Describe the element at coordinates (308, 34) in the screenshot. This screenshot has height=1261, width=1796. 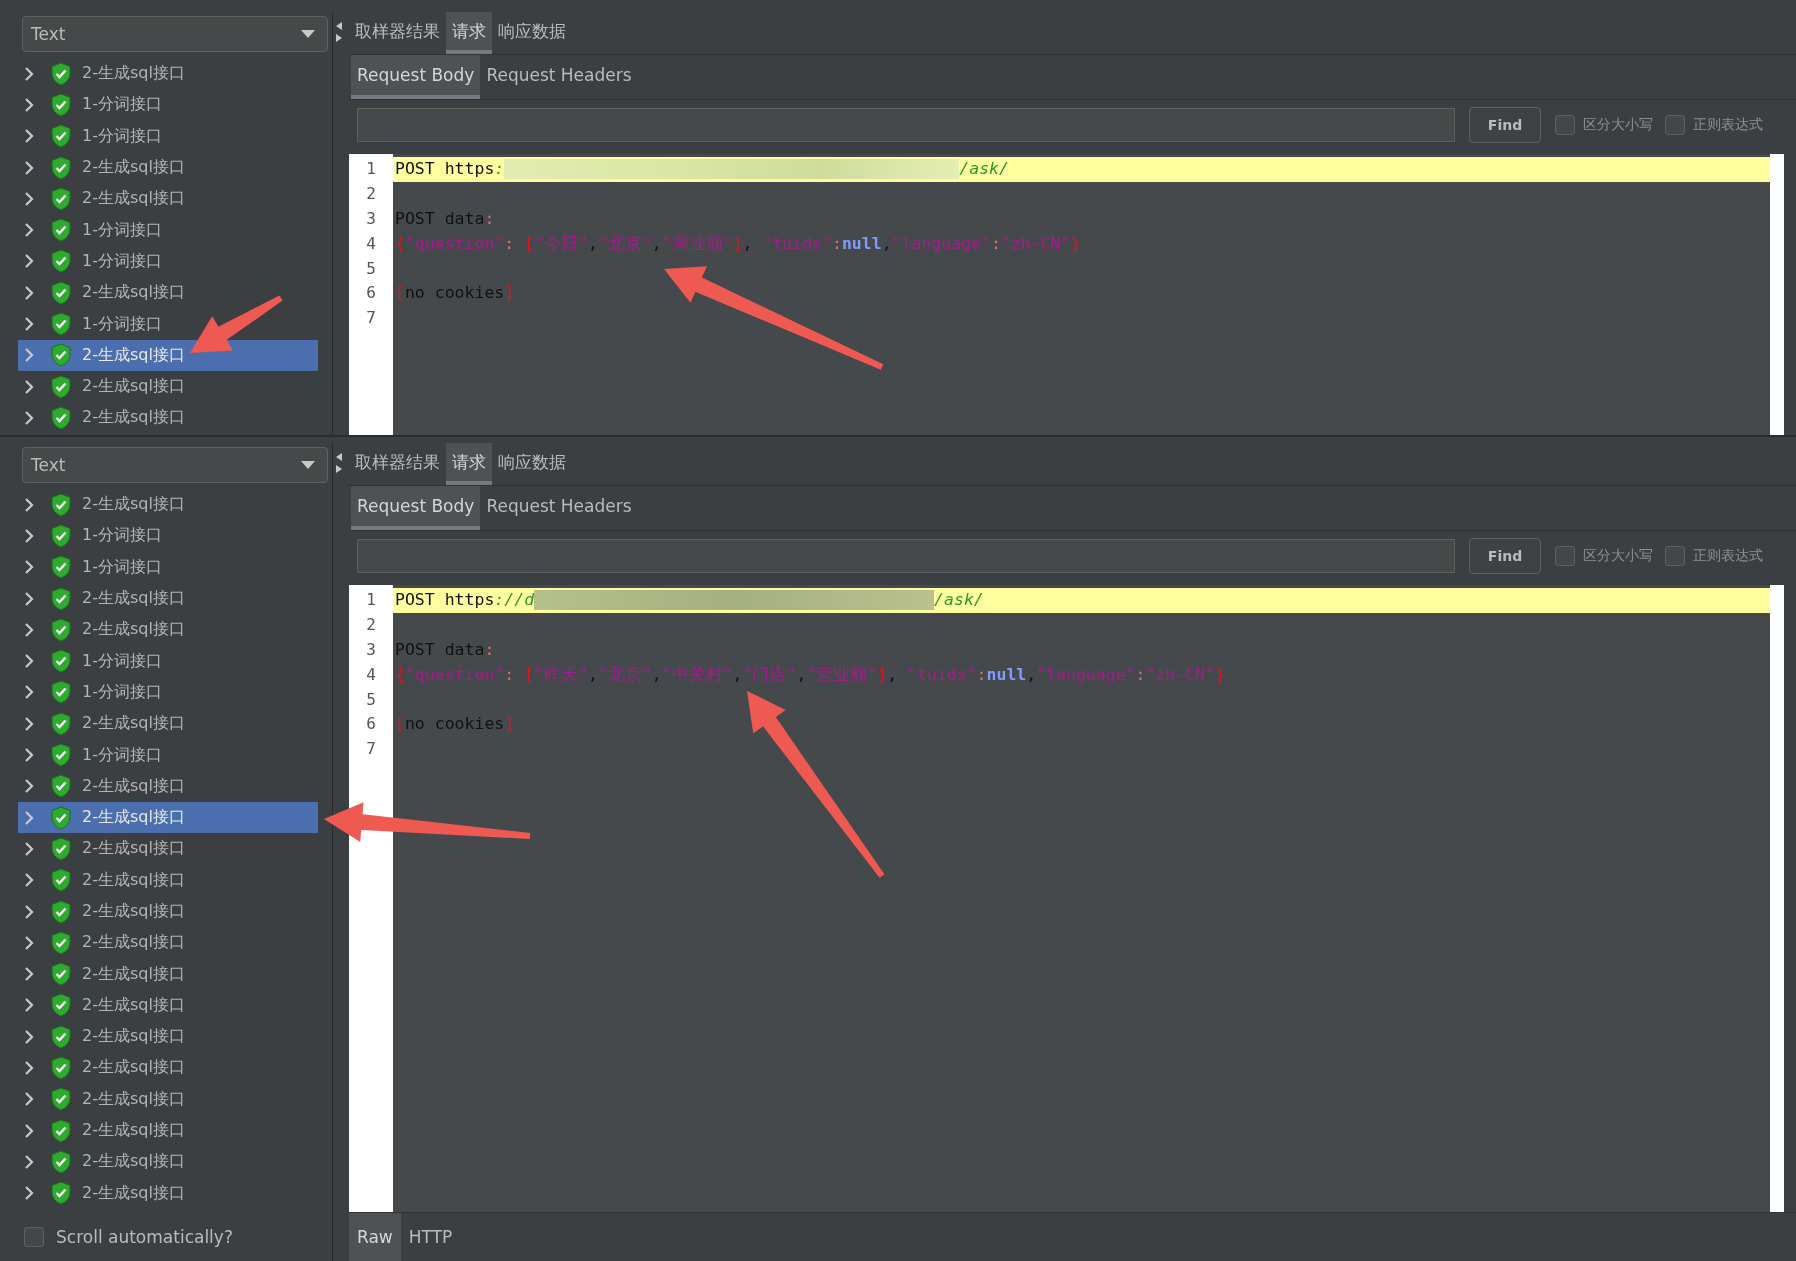
I see `caret-icon` at that location.